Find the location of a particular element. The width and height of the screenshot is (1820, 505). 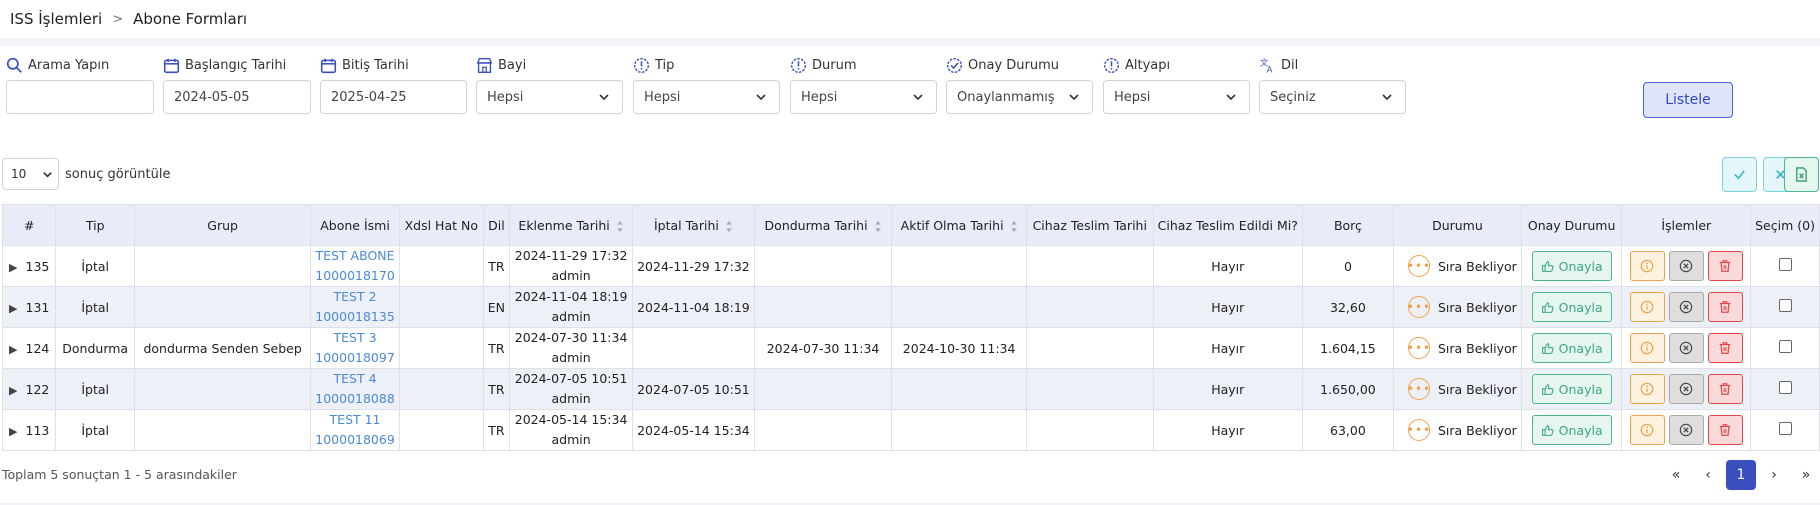

abone-number-link: 1000018097 is located at coordinates (355, 358).